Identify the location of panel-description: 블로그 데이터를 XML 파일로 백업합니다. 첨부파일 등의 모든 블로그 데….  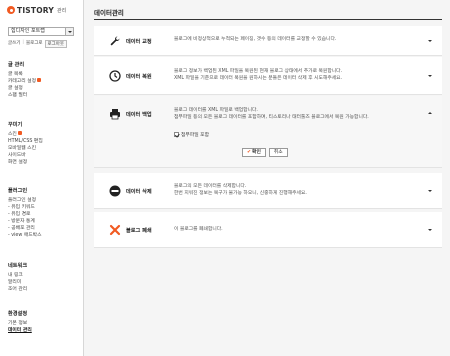
(271, 114).